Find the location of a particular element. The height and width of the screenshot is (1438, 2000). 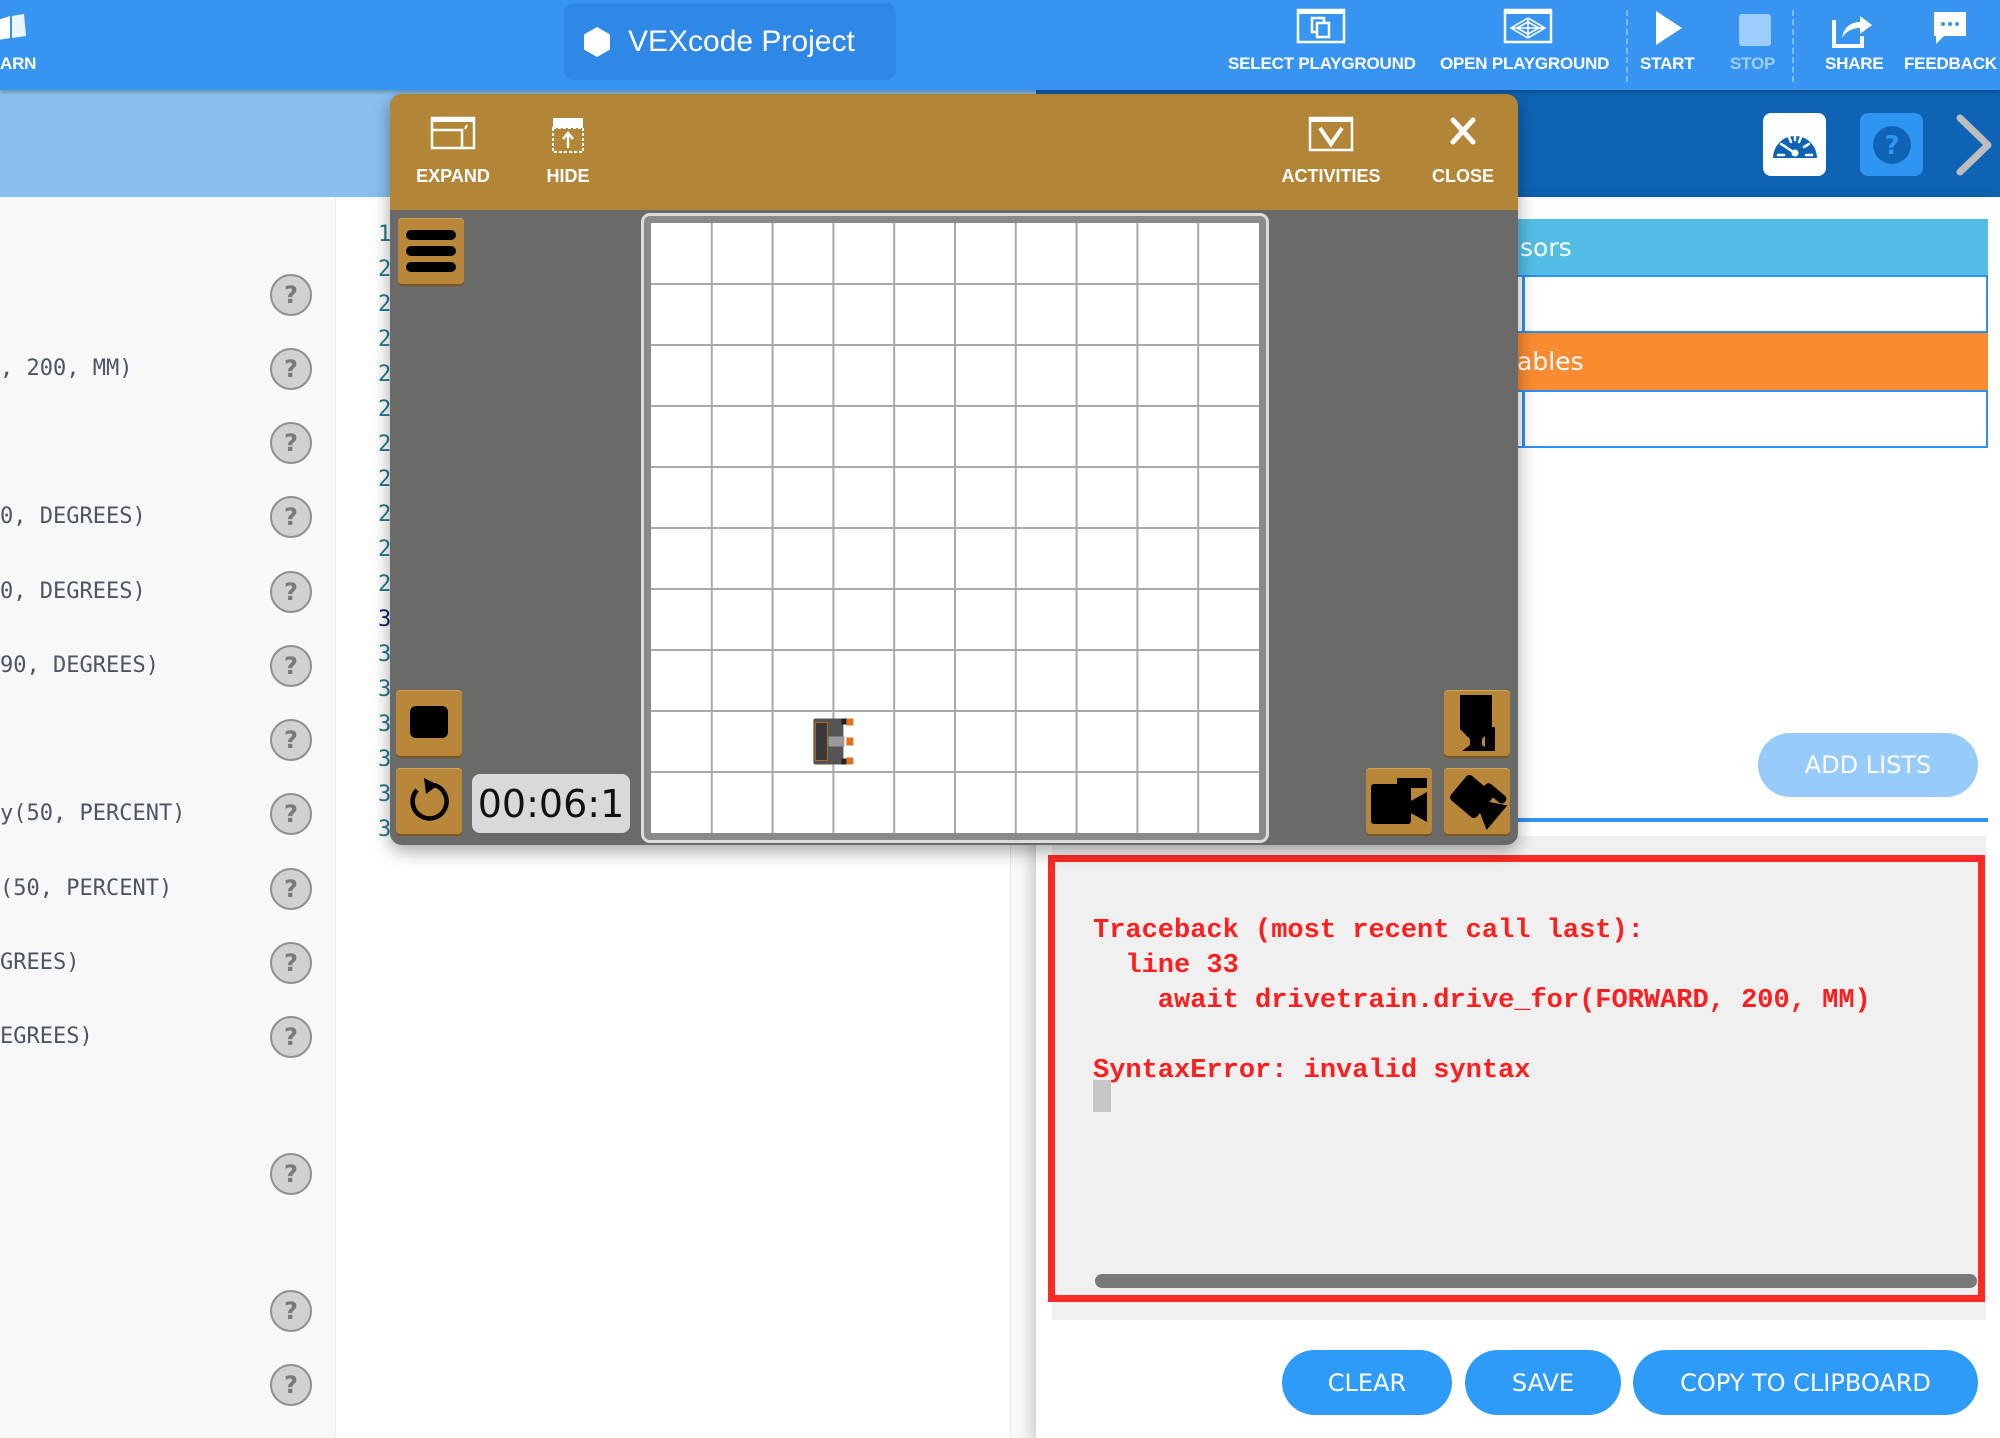

clear-button: CLEAR is located at coordinates (1367, 1382).